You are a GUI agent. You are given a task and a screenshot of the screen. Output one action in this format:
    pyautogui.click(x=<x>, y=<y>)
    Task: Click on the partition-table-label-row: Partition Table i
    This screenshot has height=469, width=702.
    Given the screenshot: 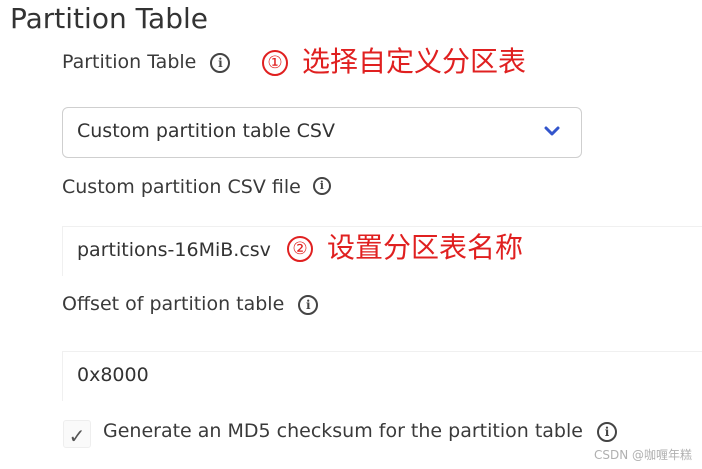 What is the action you would take?
    pyautogui.click(x=146, y=62)
    